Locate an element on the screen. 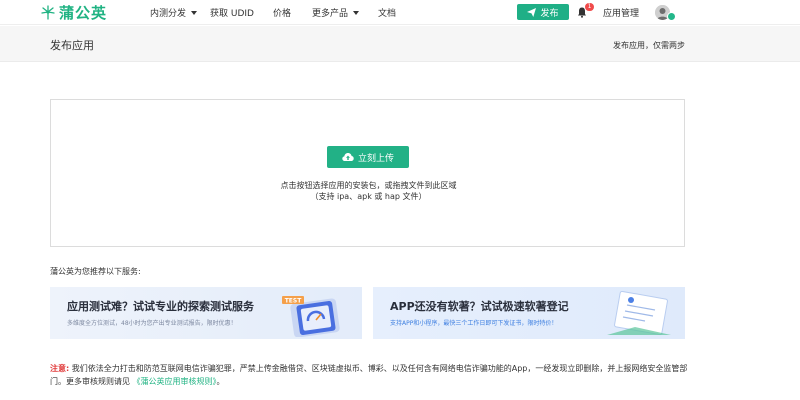  page-header: 发布应用 发布应用，仅需两步 is located at coordinates (400, 44).